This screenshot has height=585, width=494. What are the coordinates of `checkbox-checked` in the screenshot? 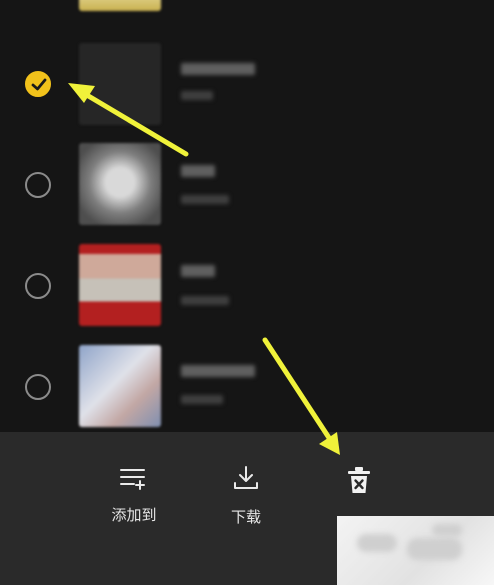 It's located at (38, 84).